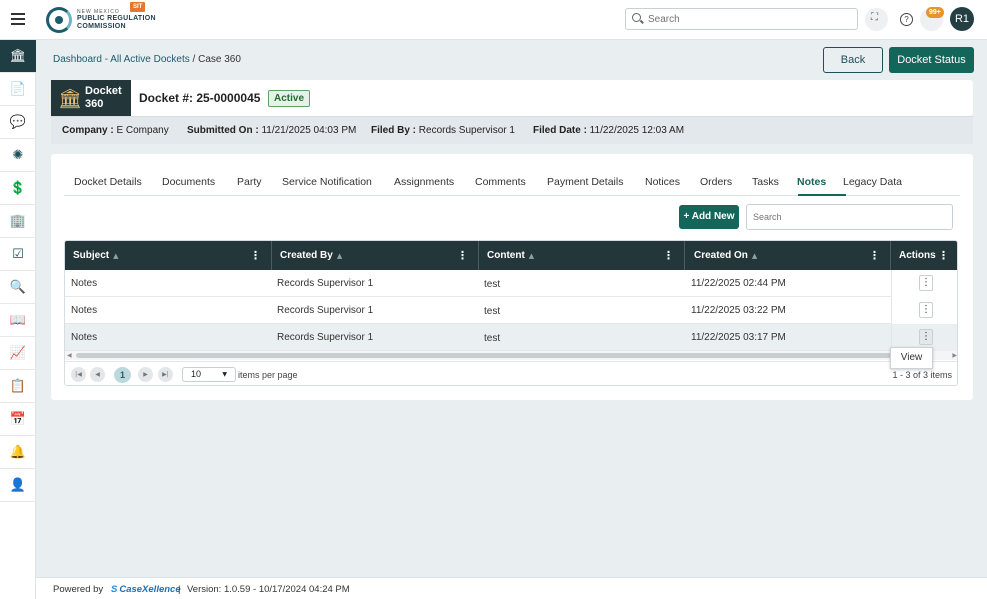 The image size is (987, 599). I want to click on clipboard-clock-icon: 📋, so click(18, 386).